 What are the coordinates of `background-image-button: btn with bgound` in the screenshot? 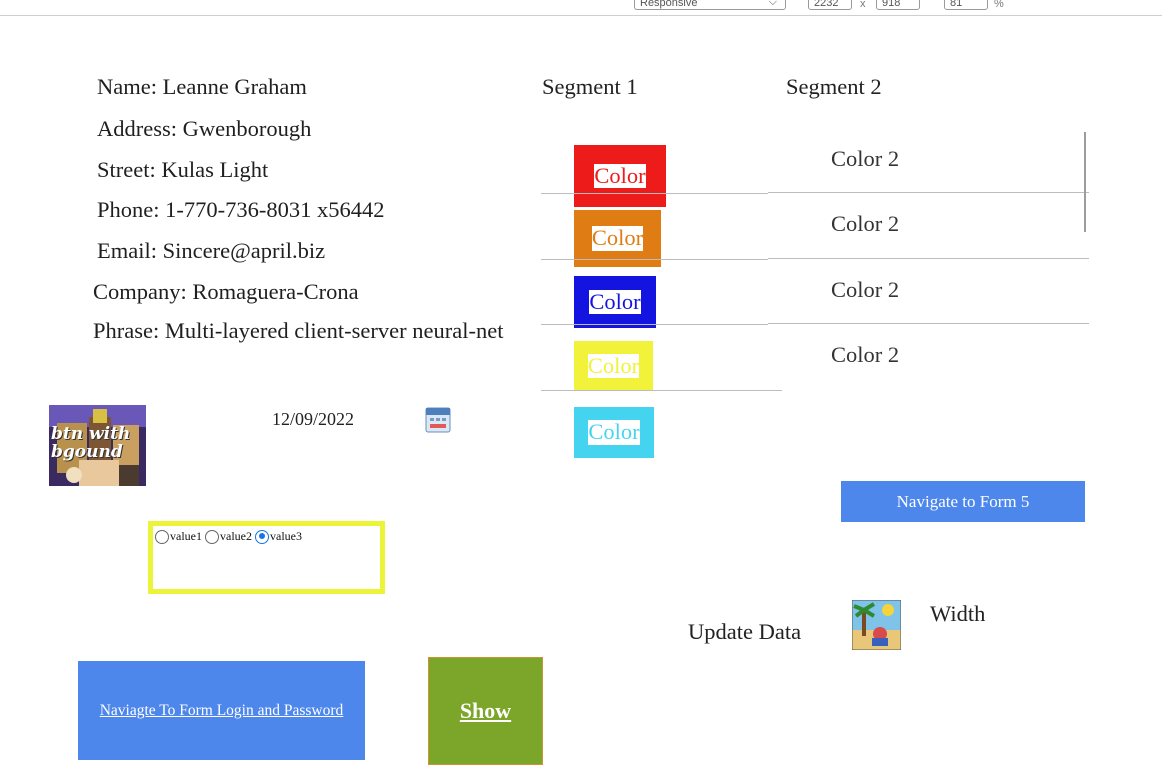 It's located at (97, 445).